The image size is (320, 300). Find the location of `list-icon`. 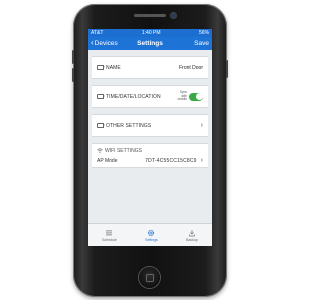

list-icon is located at coordinates (109, 232).